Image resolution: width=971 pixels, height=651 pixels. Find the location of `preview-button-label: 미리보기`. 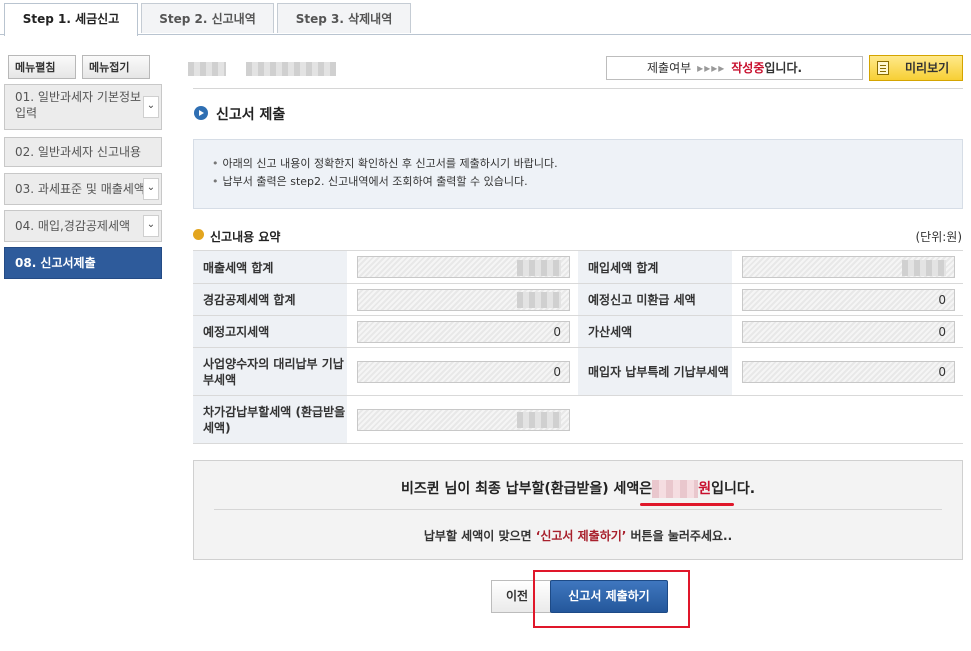

preview-button-label: 미리보기 is located at coordinates (927, 68).